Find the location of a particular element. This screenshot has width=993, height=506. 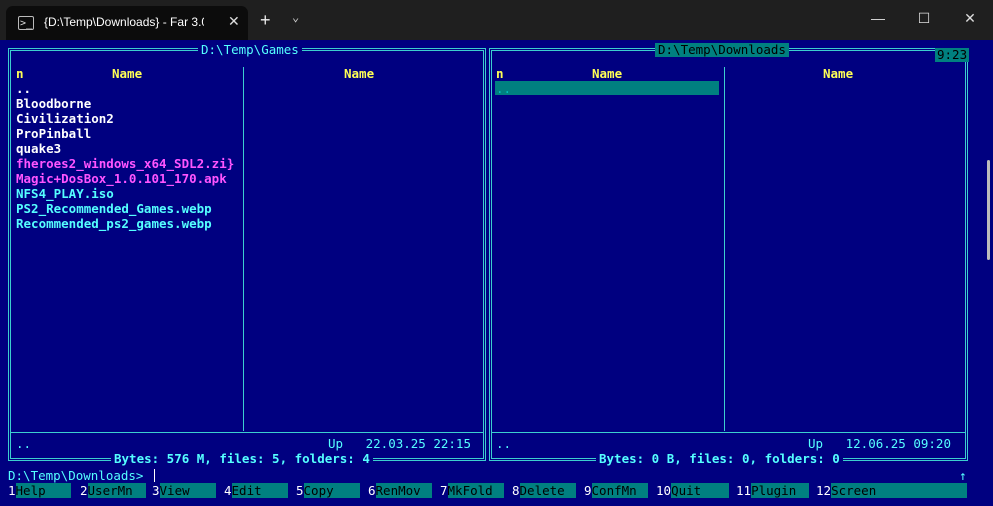

fkey-label: View is located at coordinates (187, 490).